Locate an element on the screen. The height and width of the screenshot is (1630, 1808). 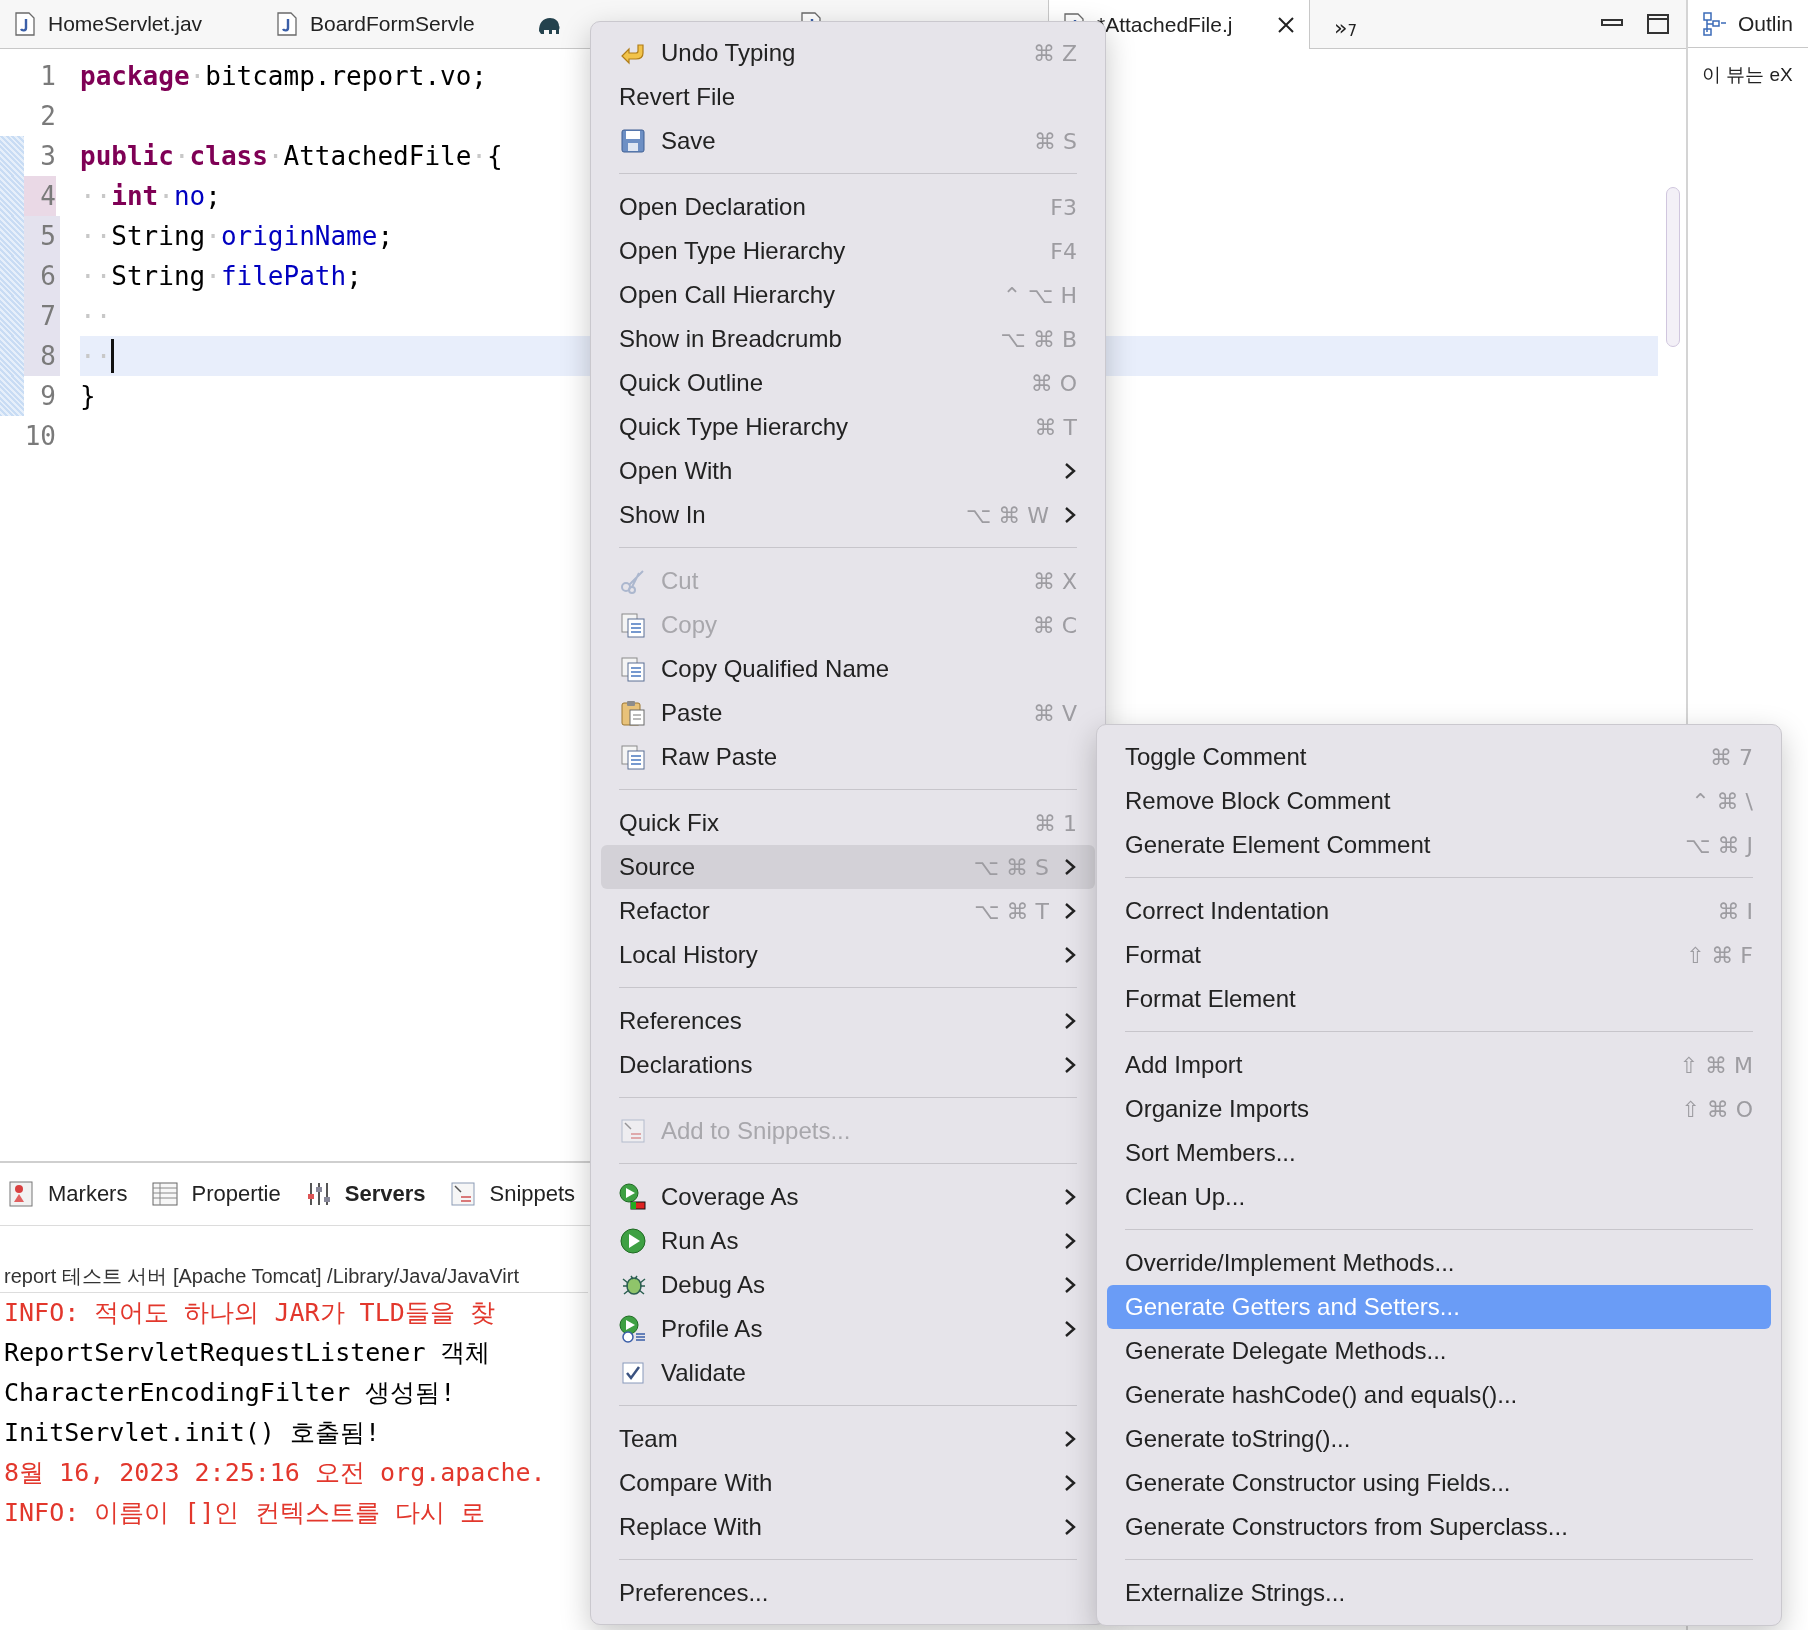
code-text: public·class·AttachedFile·{ is located at coordinates (291, 156).